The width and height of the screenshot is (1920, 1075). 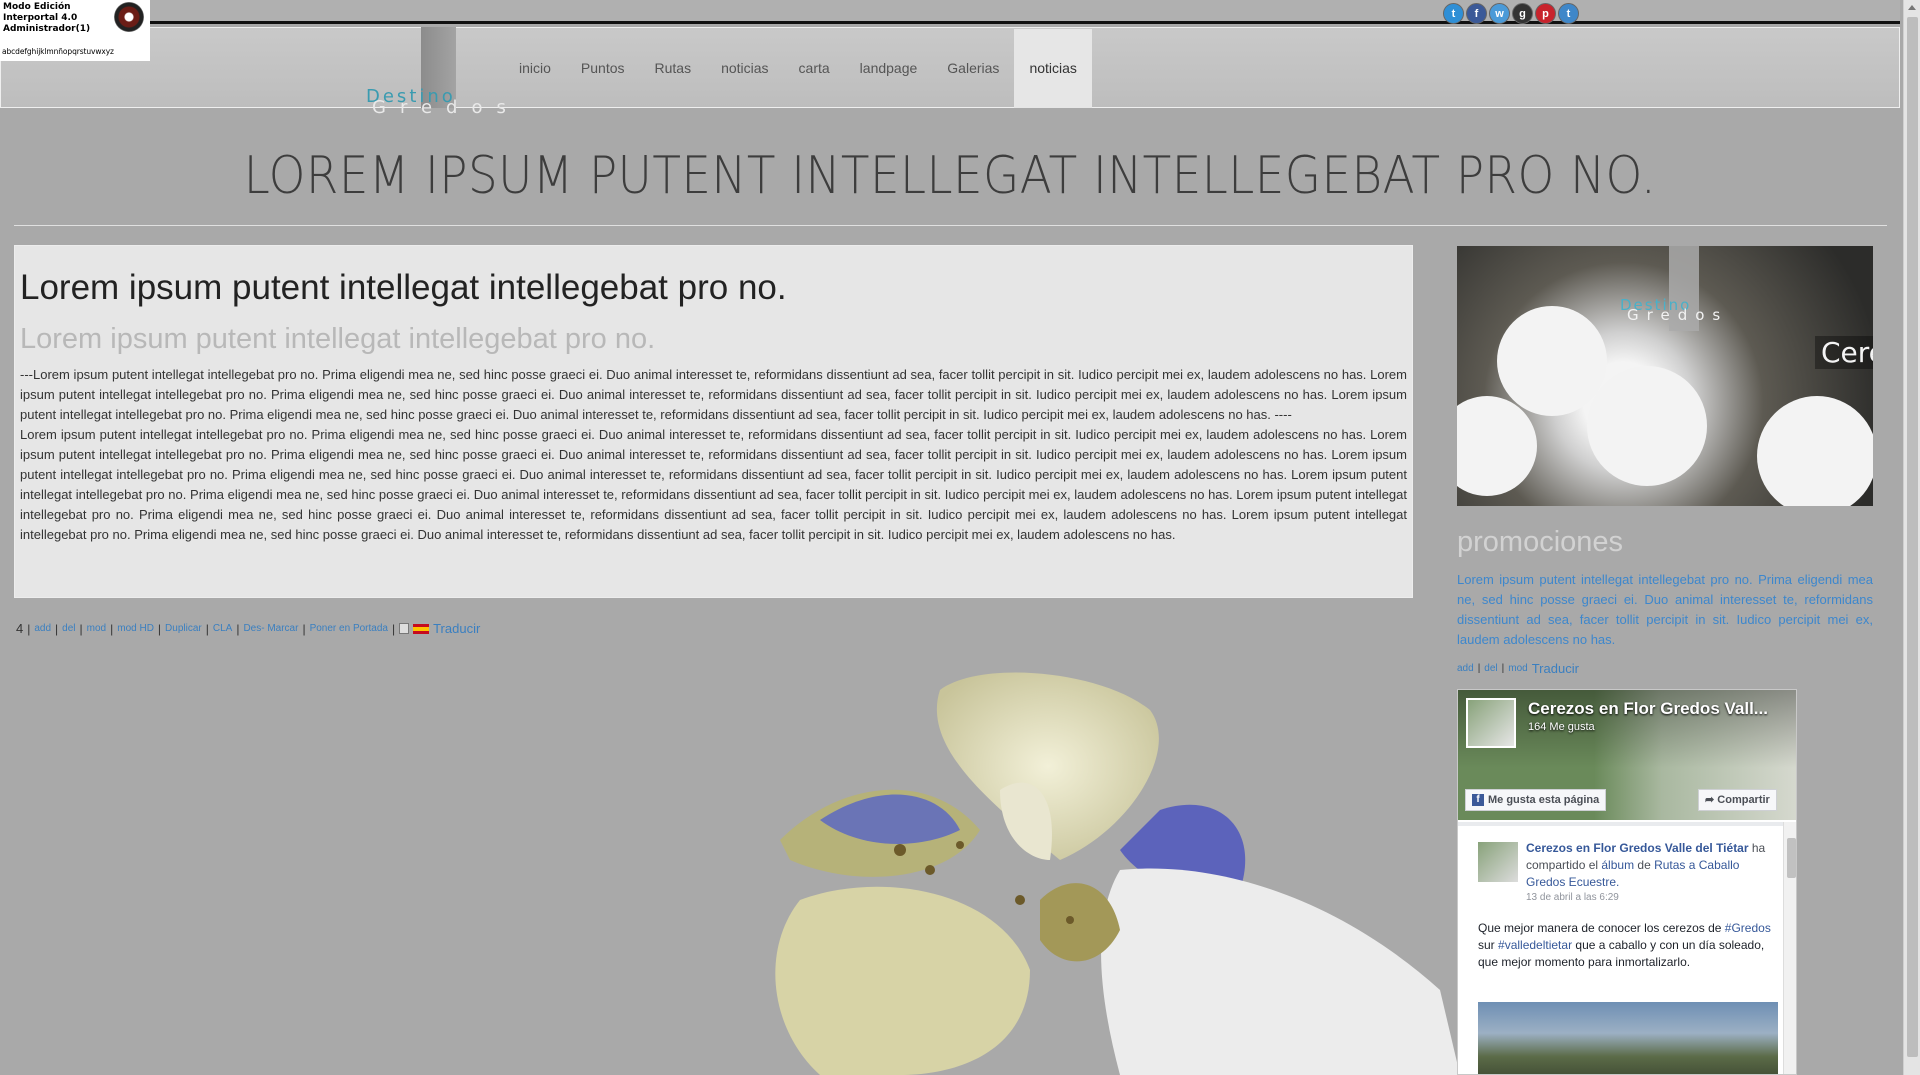 What do you see at coordinates (973, 68) in the screenshot?
I see `nav-item-galerias: Galerias` at bounding box center [973, 68].